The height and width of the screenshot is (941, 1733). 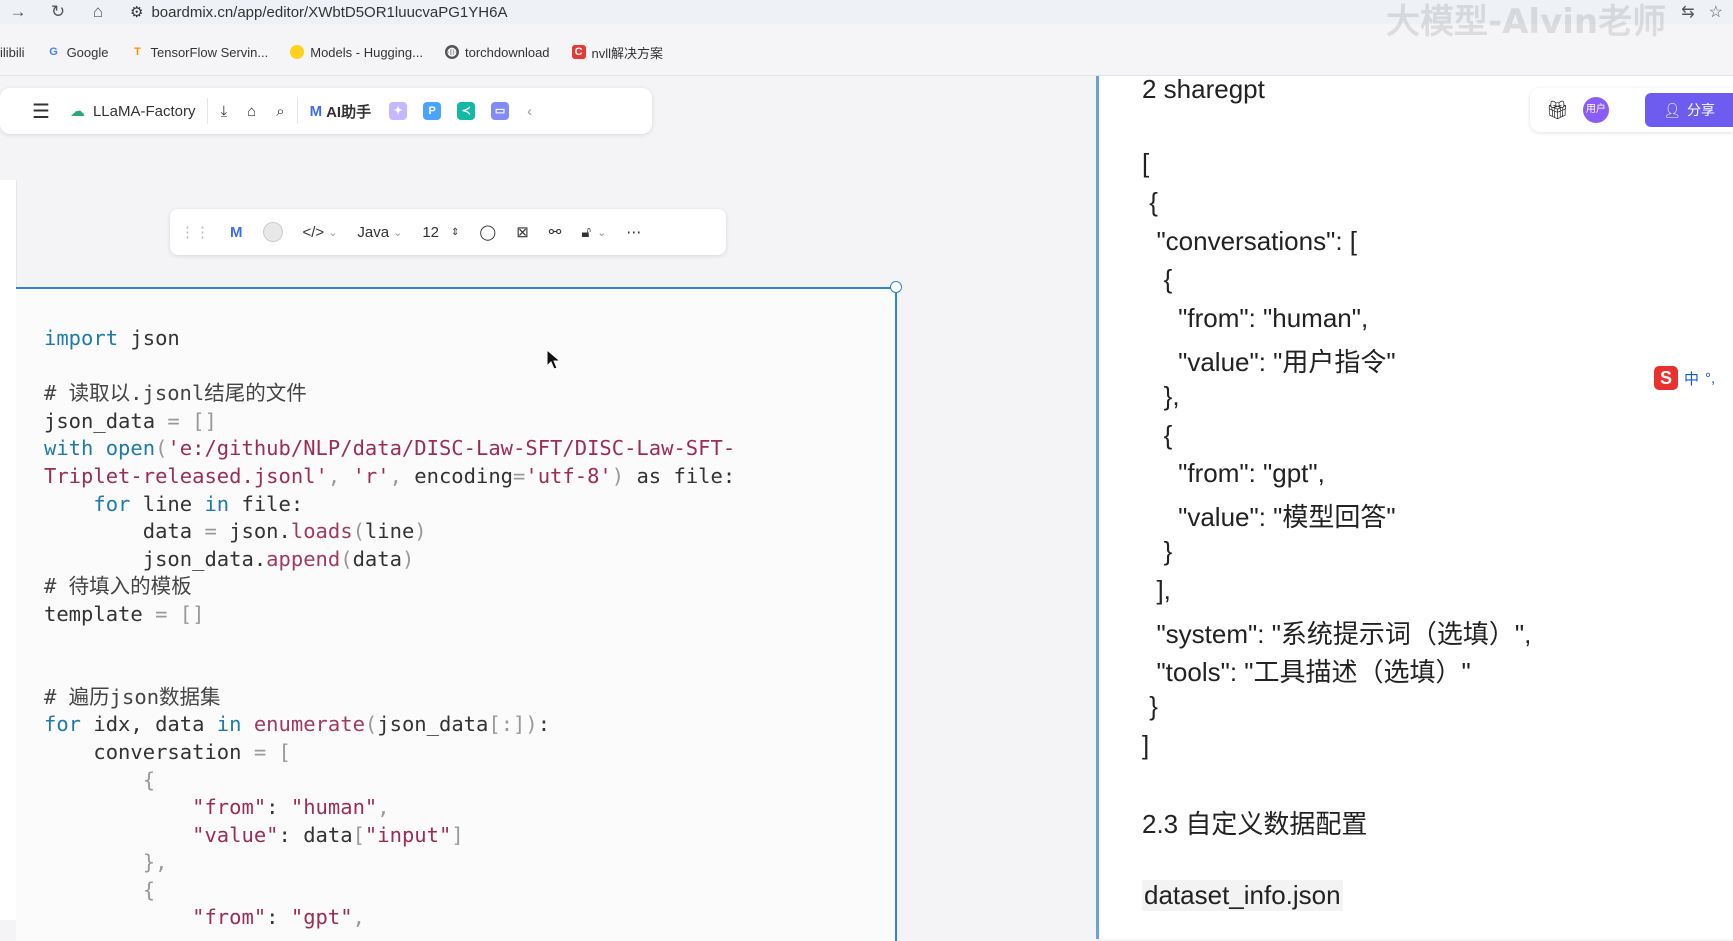 I want to click on json-line: "from": "human",, so click(x=1255, y=318).